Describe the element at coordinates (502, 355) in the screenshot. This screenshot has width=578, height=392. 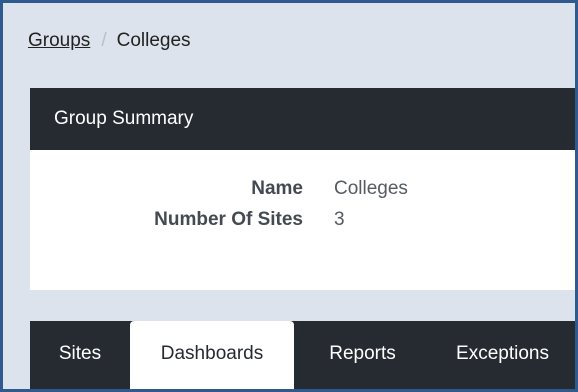
I see `tab-exceptions: Exceptions` at that location.